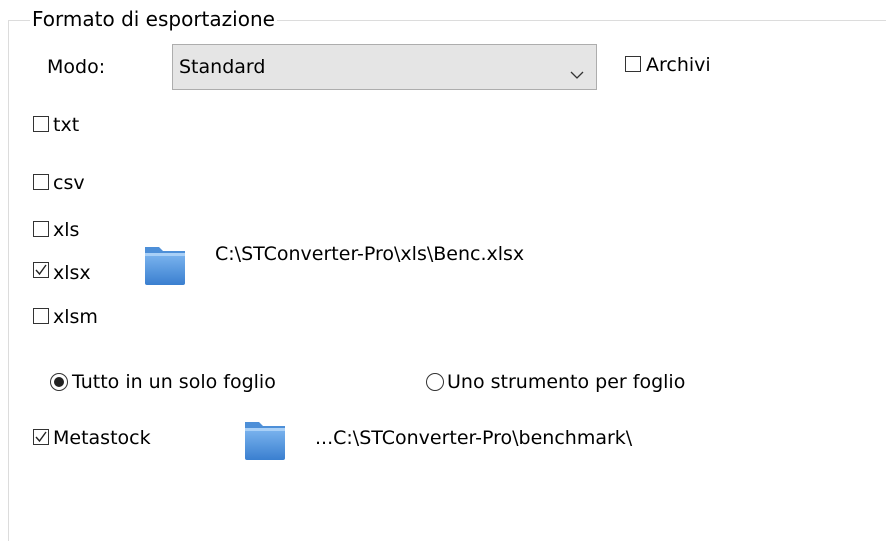 This screenshot has height=541, width=886. What do you see at coordinates (384, 67) in the screenshot?
I see `mode-dropdown: Standard` at bounding box center [384, 67].